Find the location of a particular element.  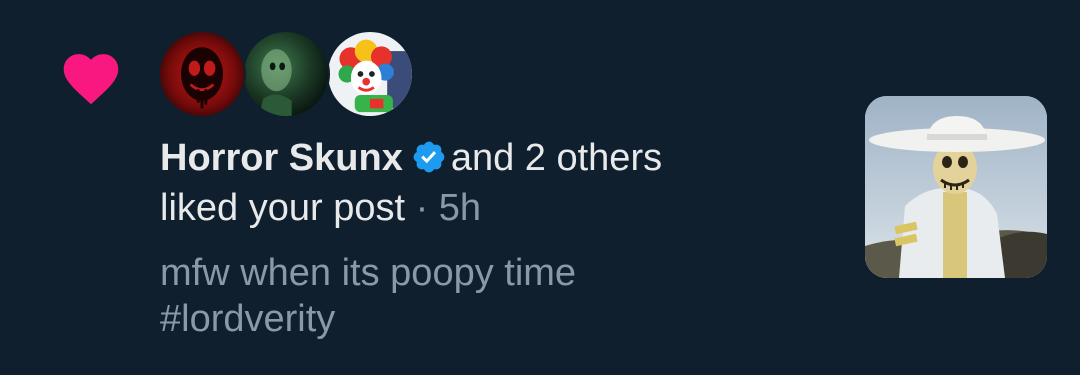

post-thumbnail is located at coordinates (956, 187).